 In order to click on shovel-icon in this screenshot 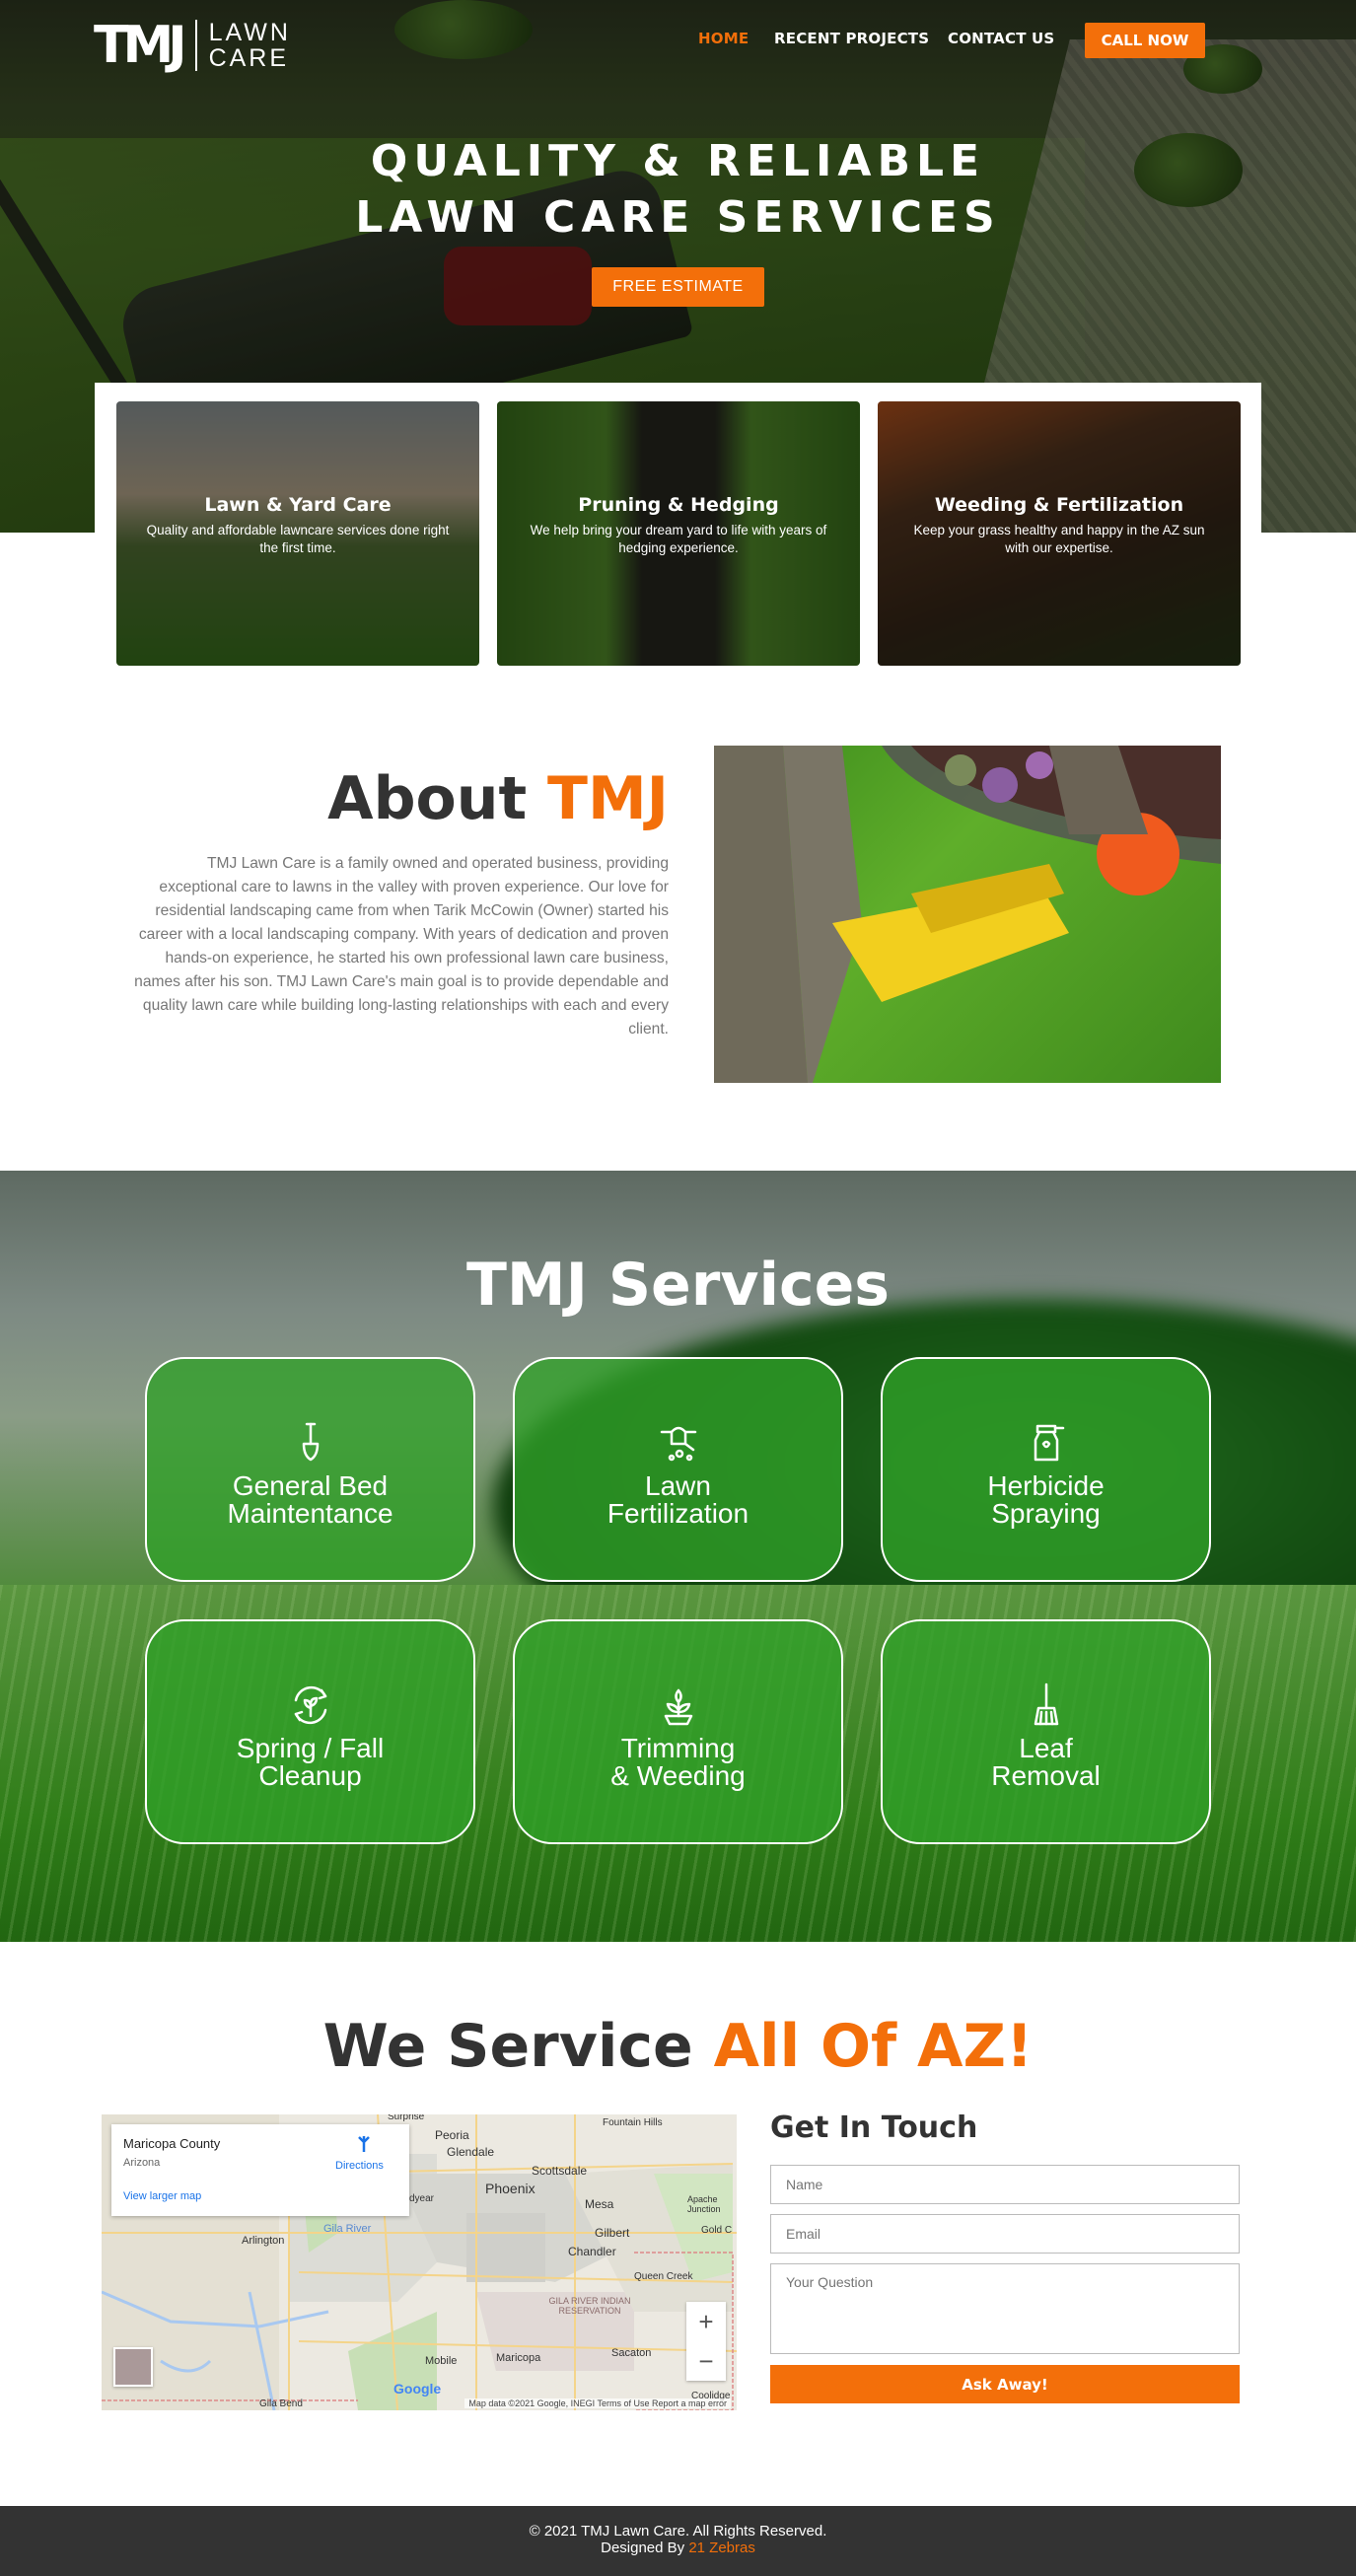, I will do `click(310, 1442)`.